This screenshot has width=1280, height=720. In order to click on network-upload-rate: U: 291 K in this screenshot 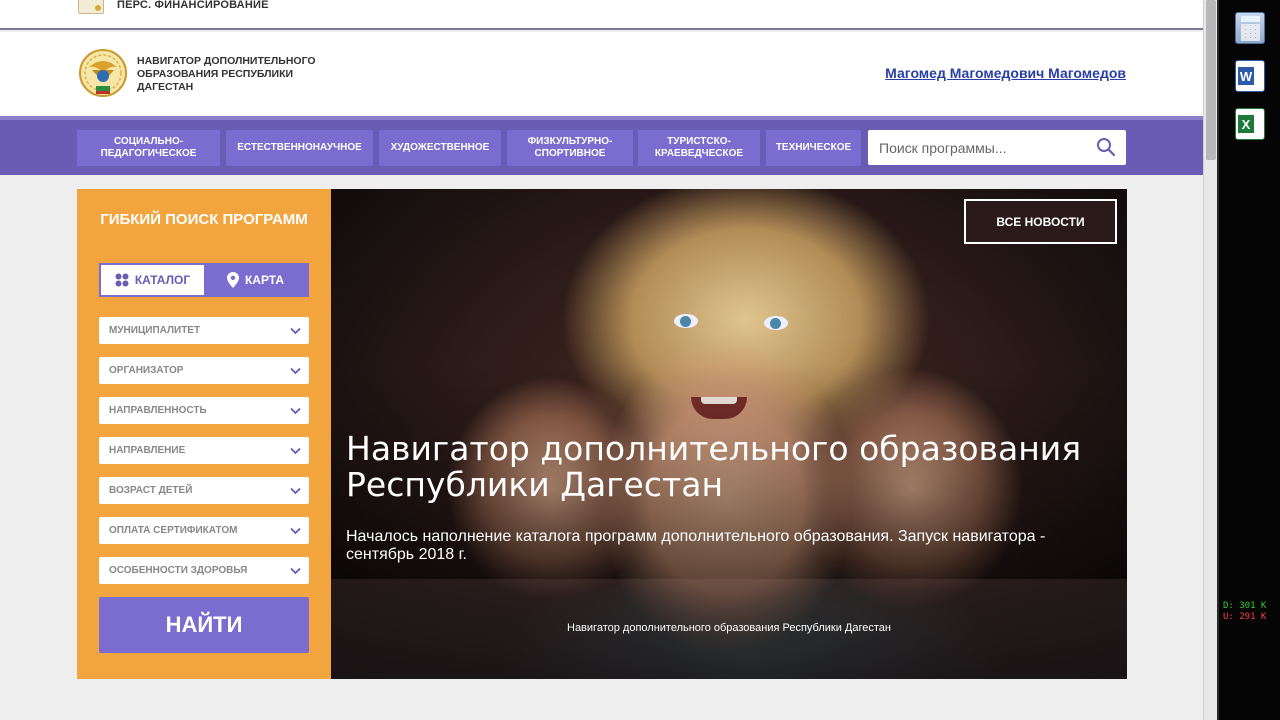, I will do `click(1245, 617)`.